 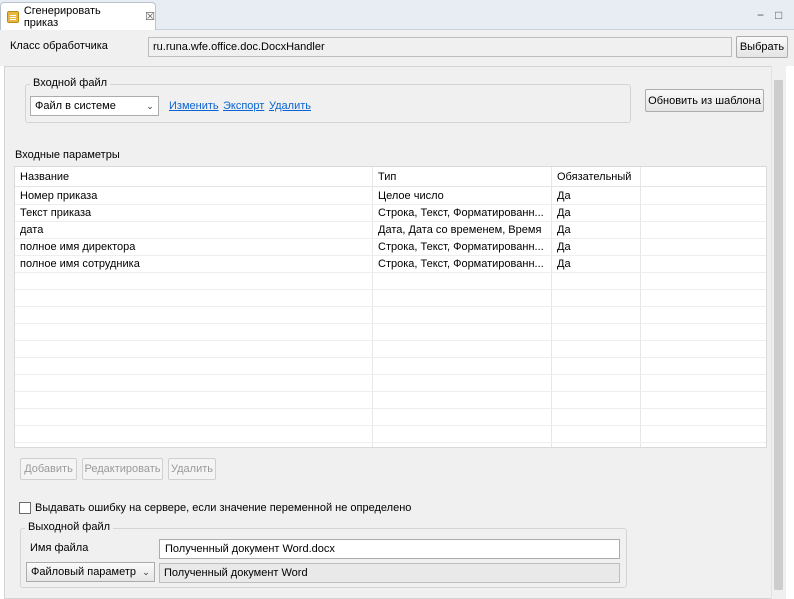 I want to click on param-name-cell: Номер приказа, so click(x=59, y=196).